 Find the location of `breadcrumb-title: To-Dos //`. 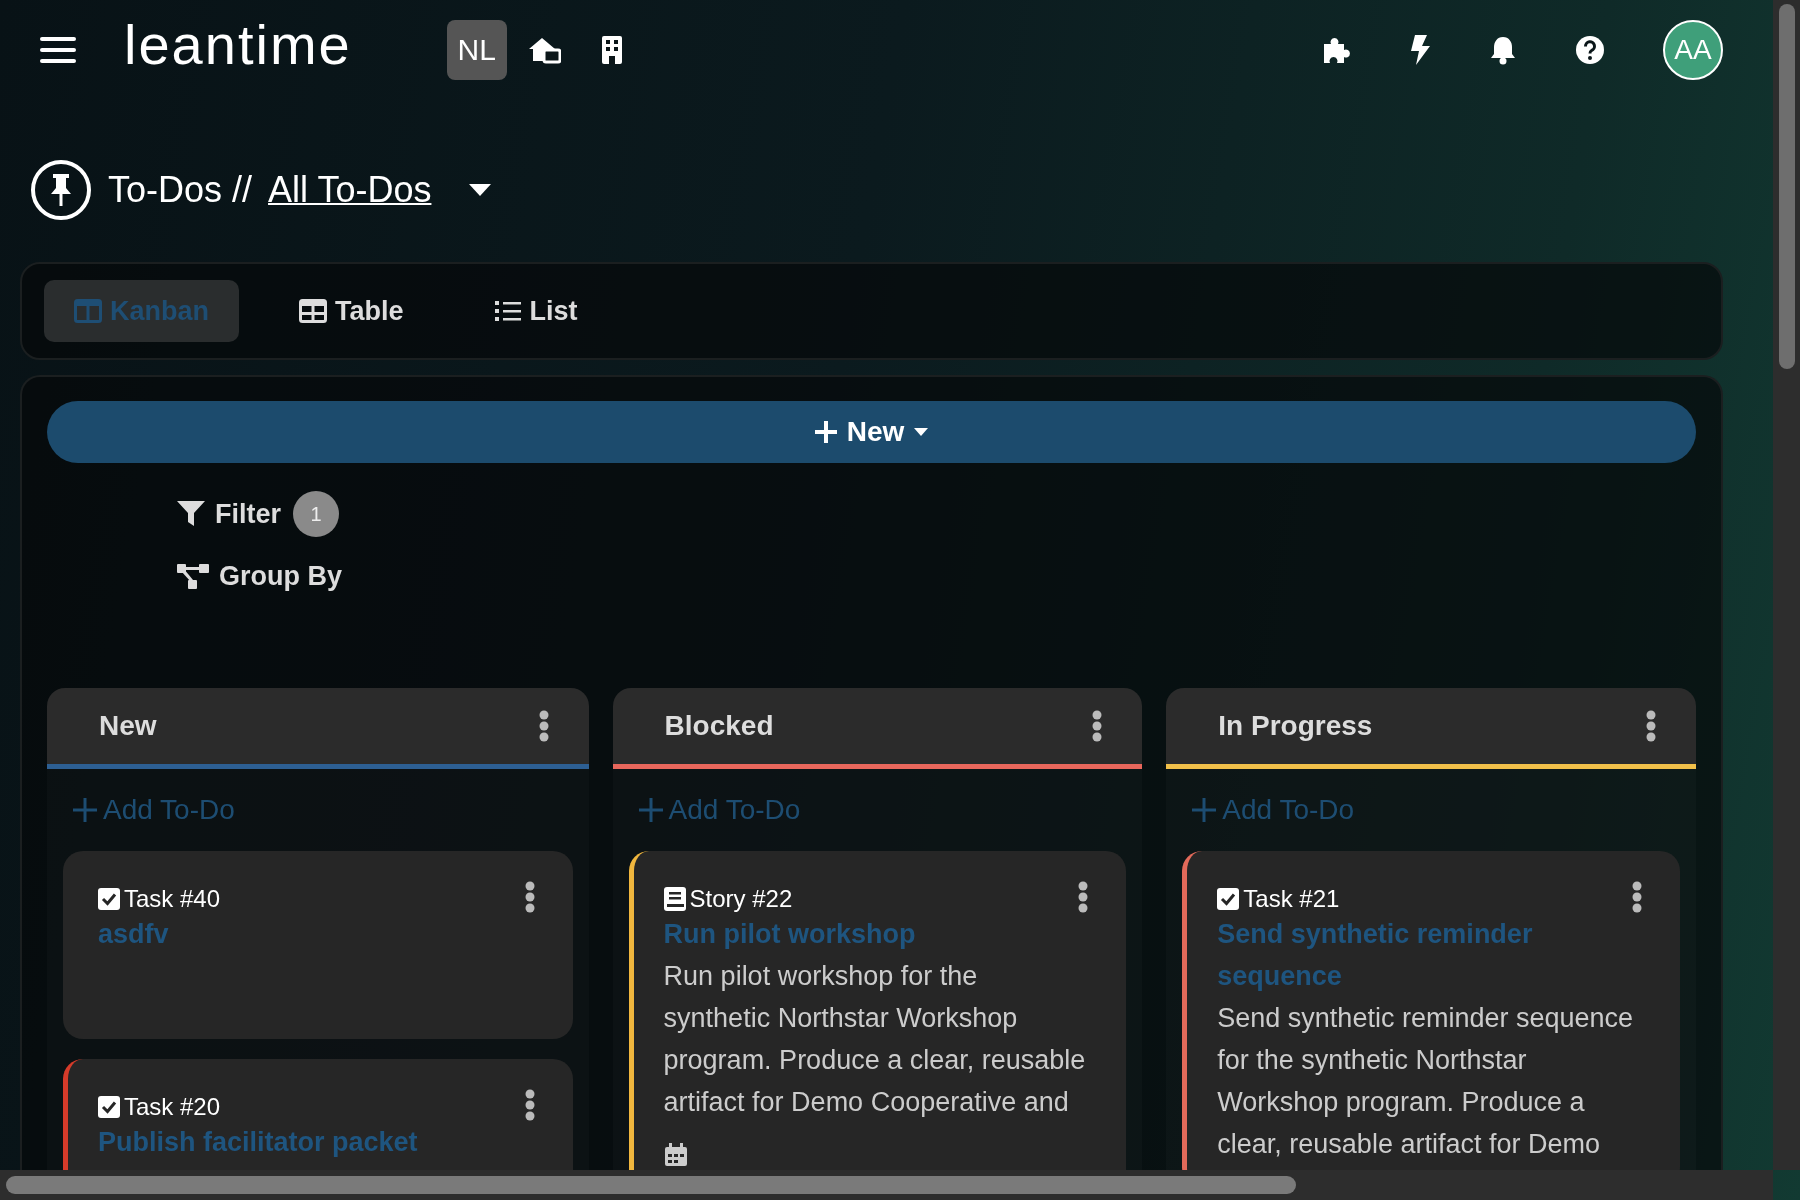

breadcrumb-title: To-Dos // is located at coordinates (180, 190).